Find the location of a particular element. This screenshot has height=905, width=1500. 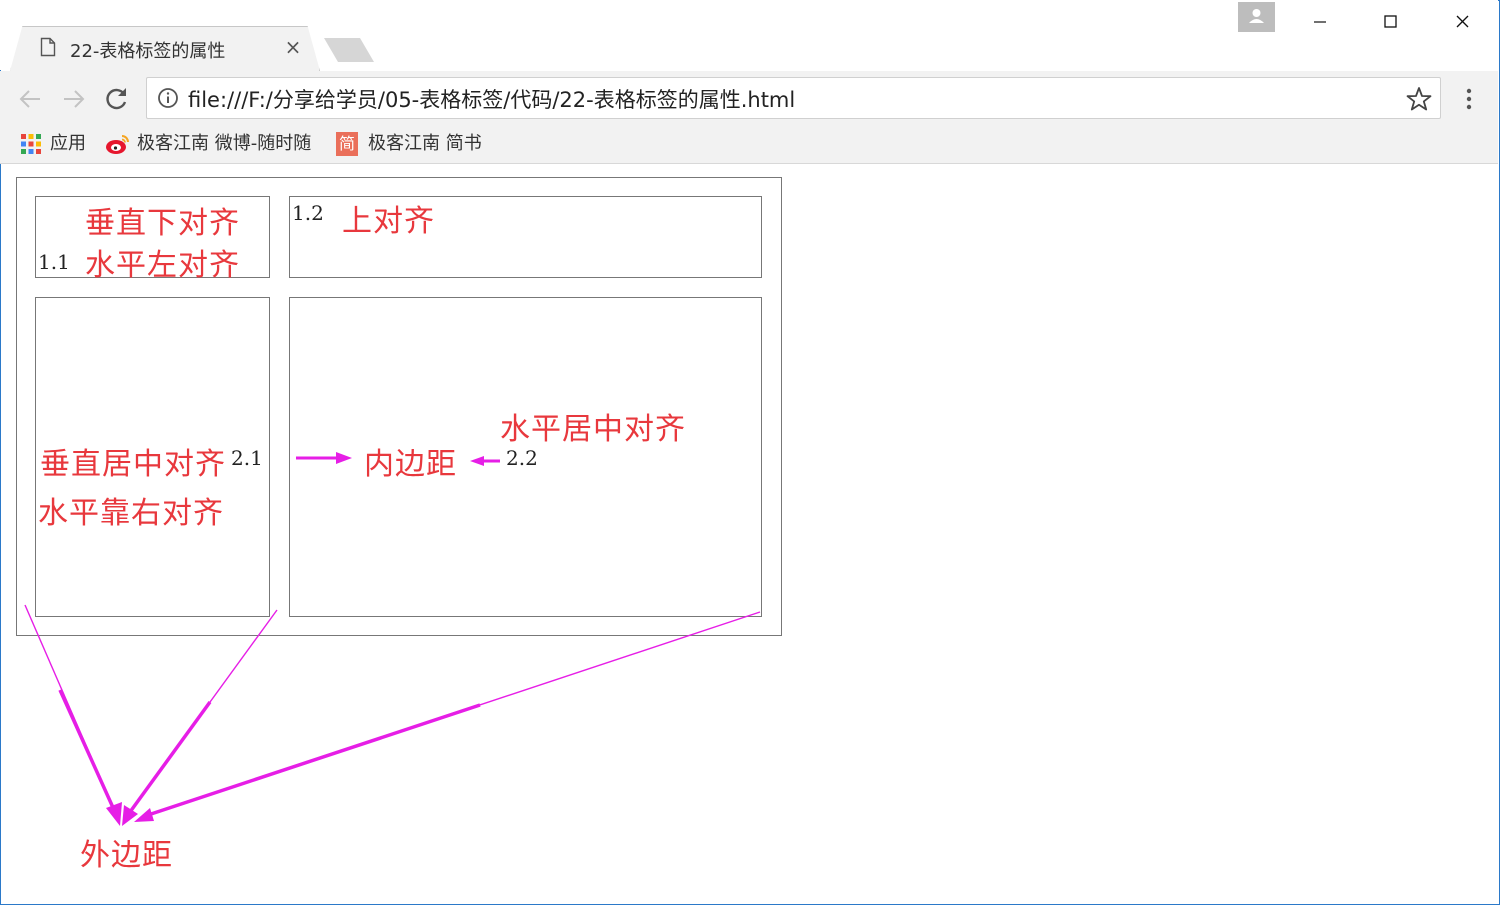

profile-button is located at coordinates (1256, 17).